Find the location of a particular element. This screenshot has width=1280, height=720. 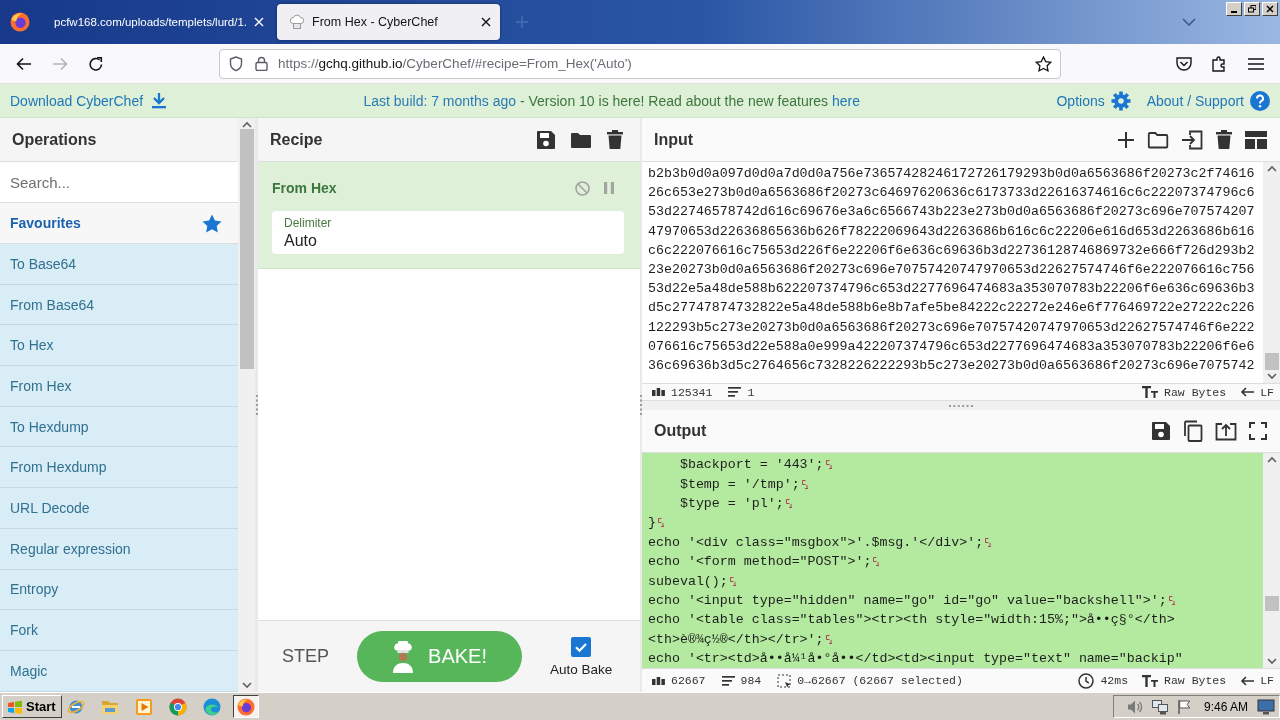

desktop-icon is located at coordinates (1266, 706).